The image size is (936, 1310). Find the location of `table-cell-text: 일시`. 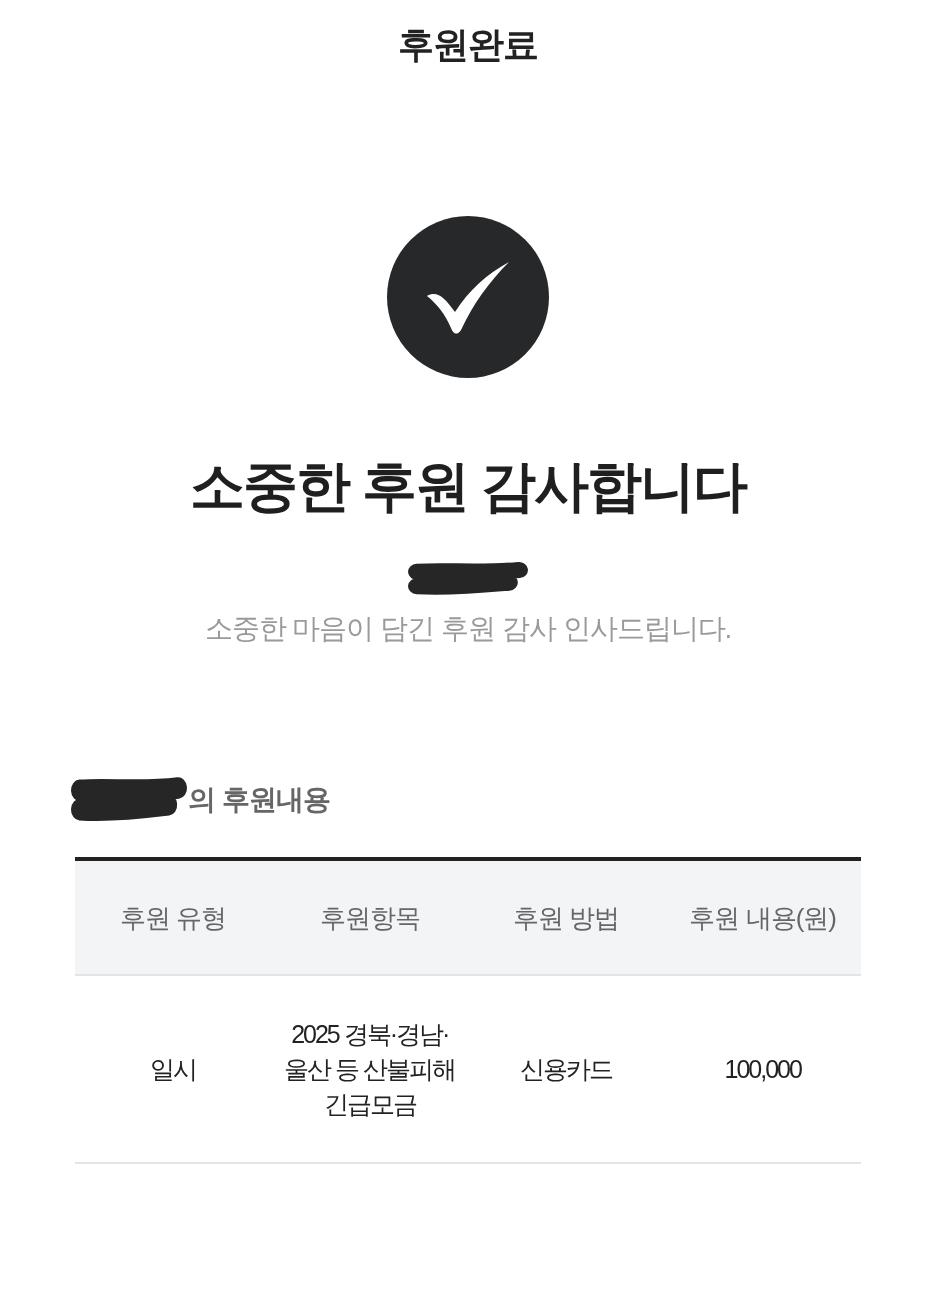

table-cell-text: 일시 is located at coordinates (173, 1069).